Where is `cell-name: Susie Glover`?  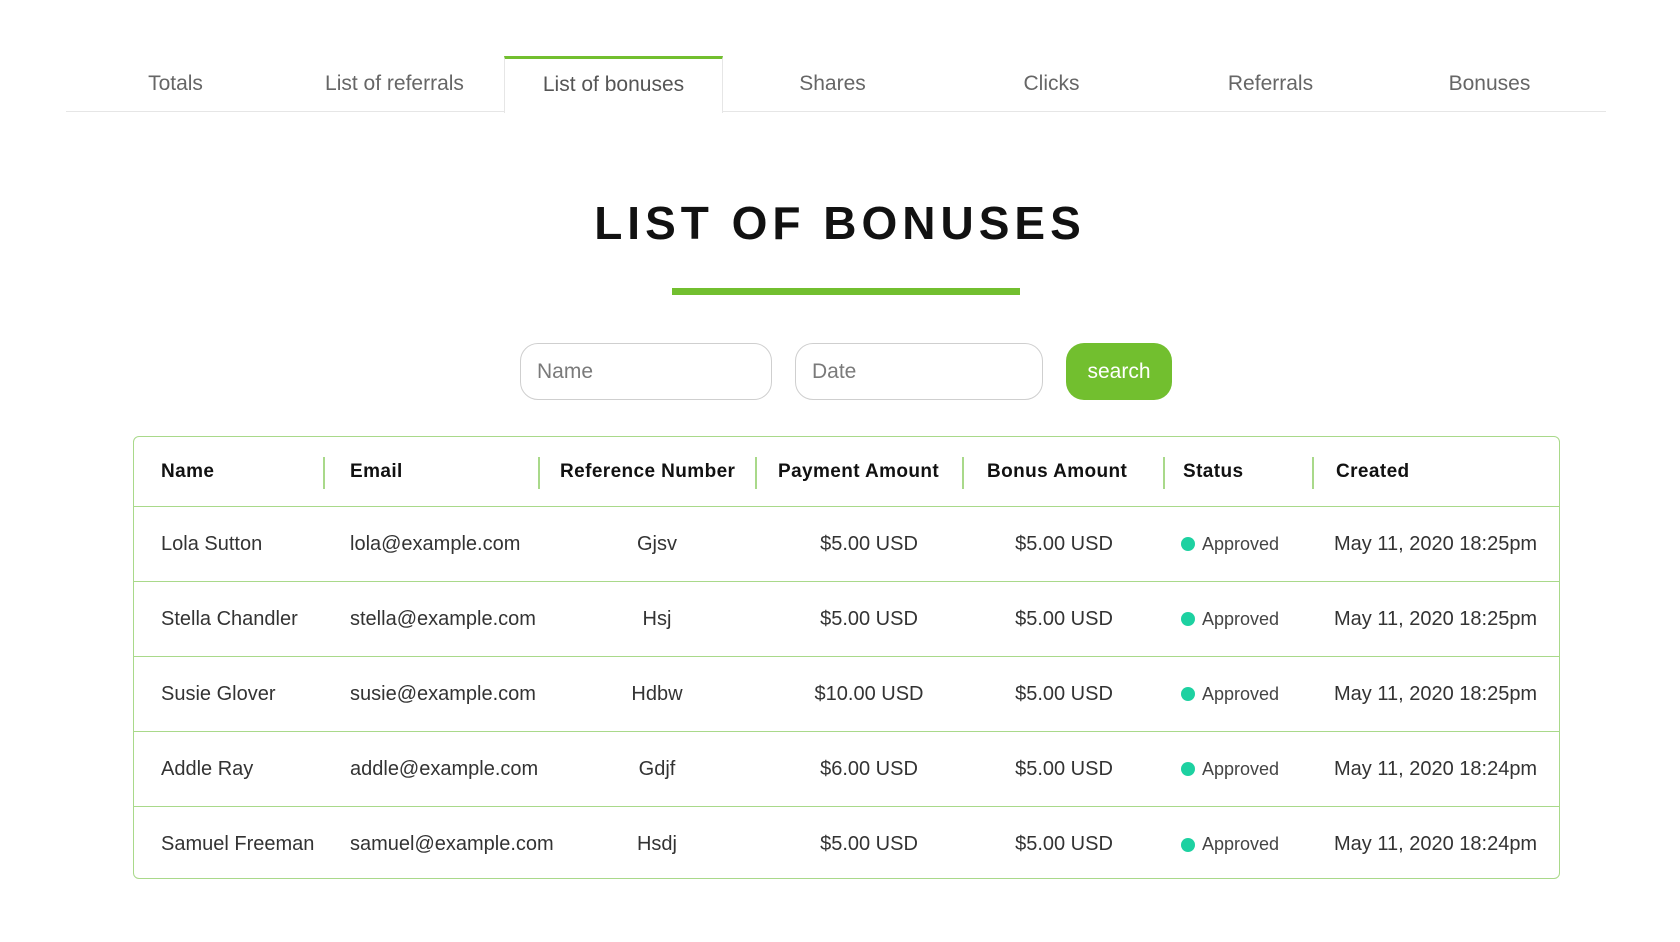
cell-name: Susie Glover is located at coordinates (218, 693).